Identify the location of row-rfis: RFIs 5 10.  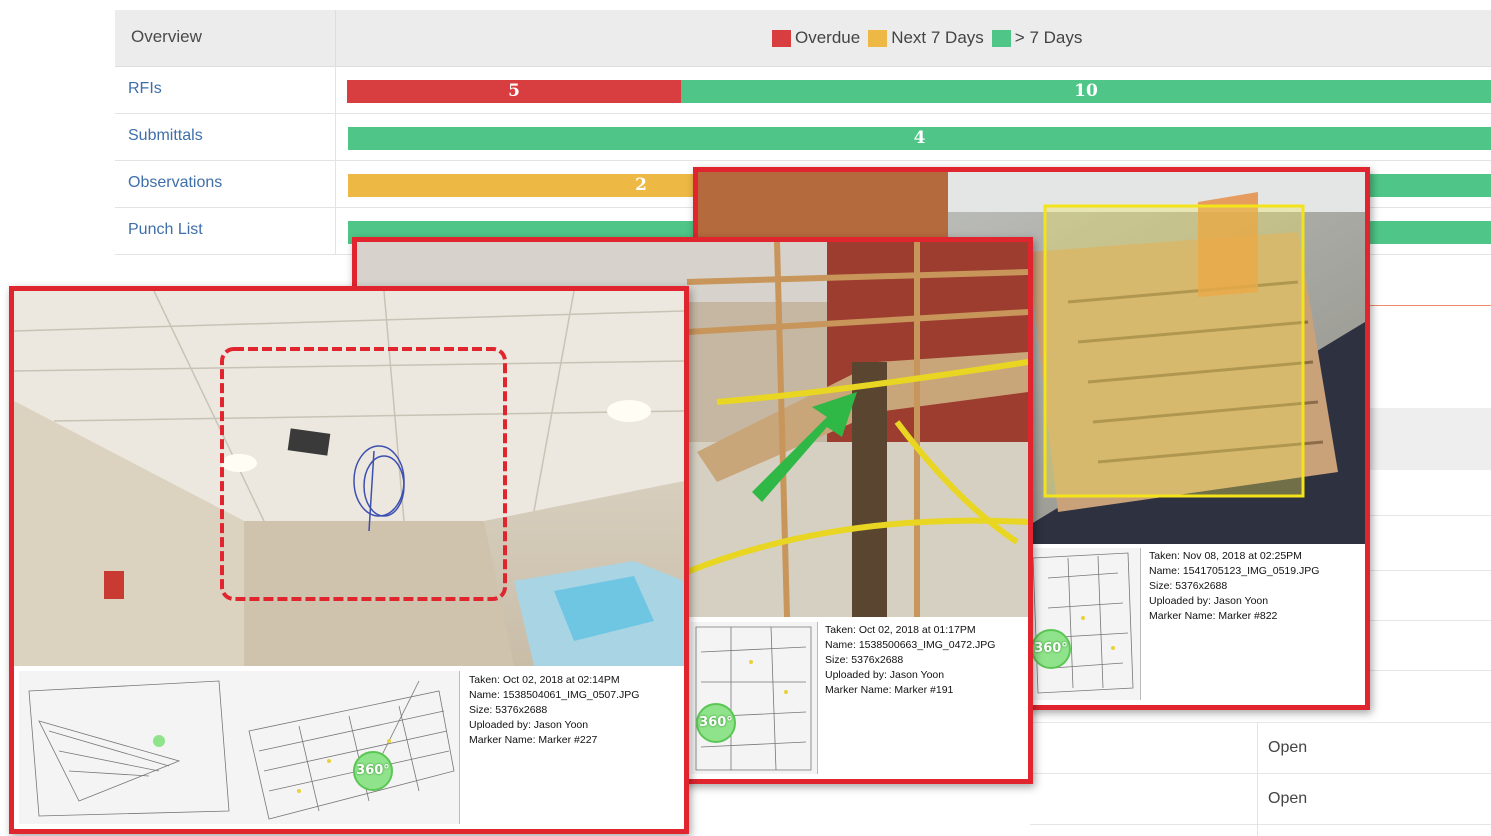
(803, 90).